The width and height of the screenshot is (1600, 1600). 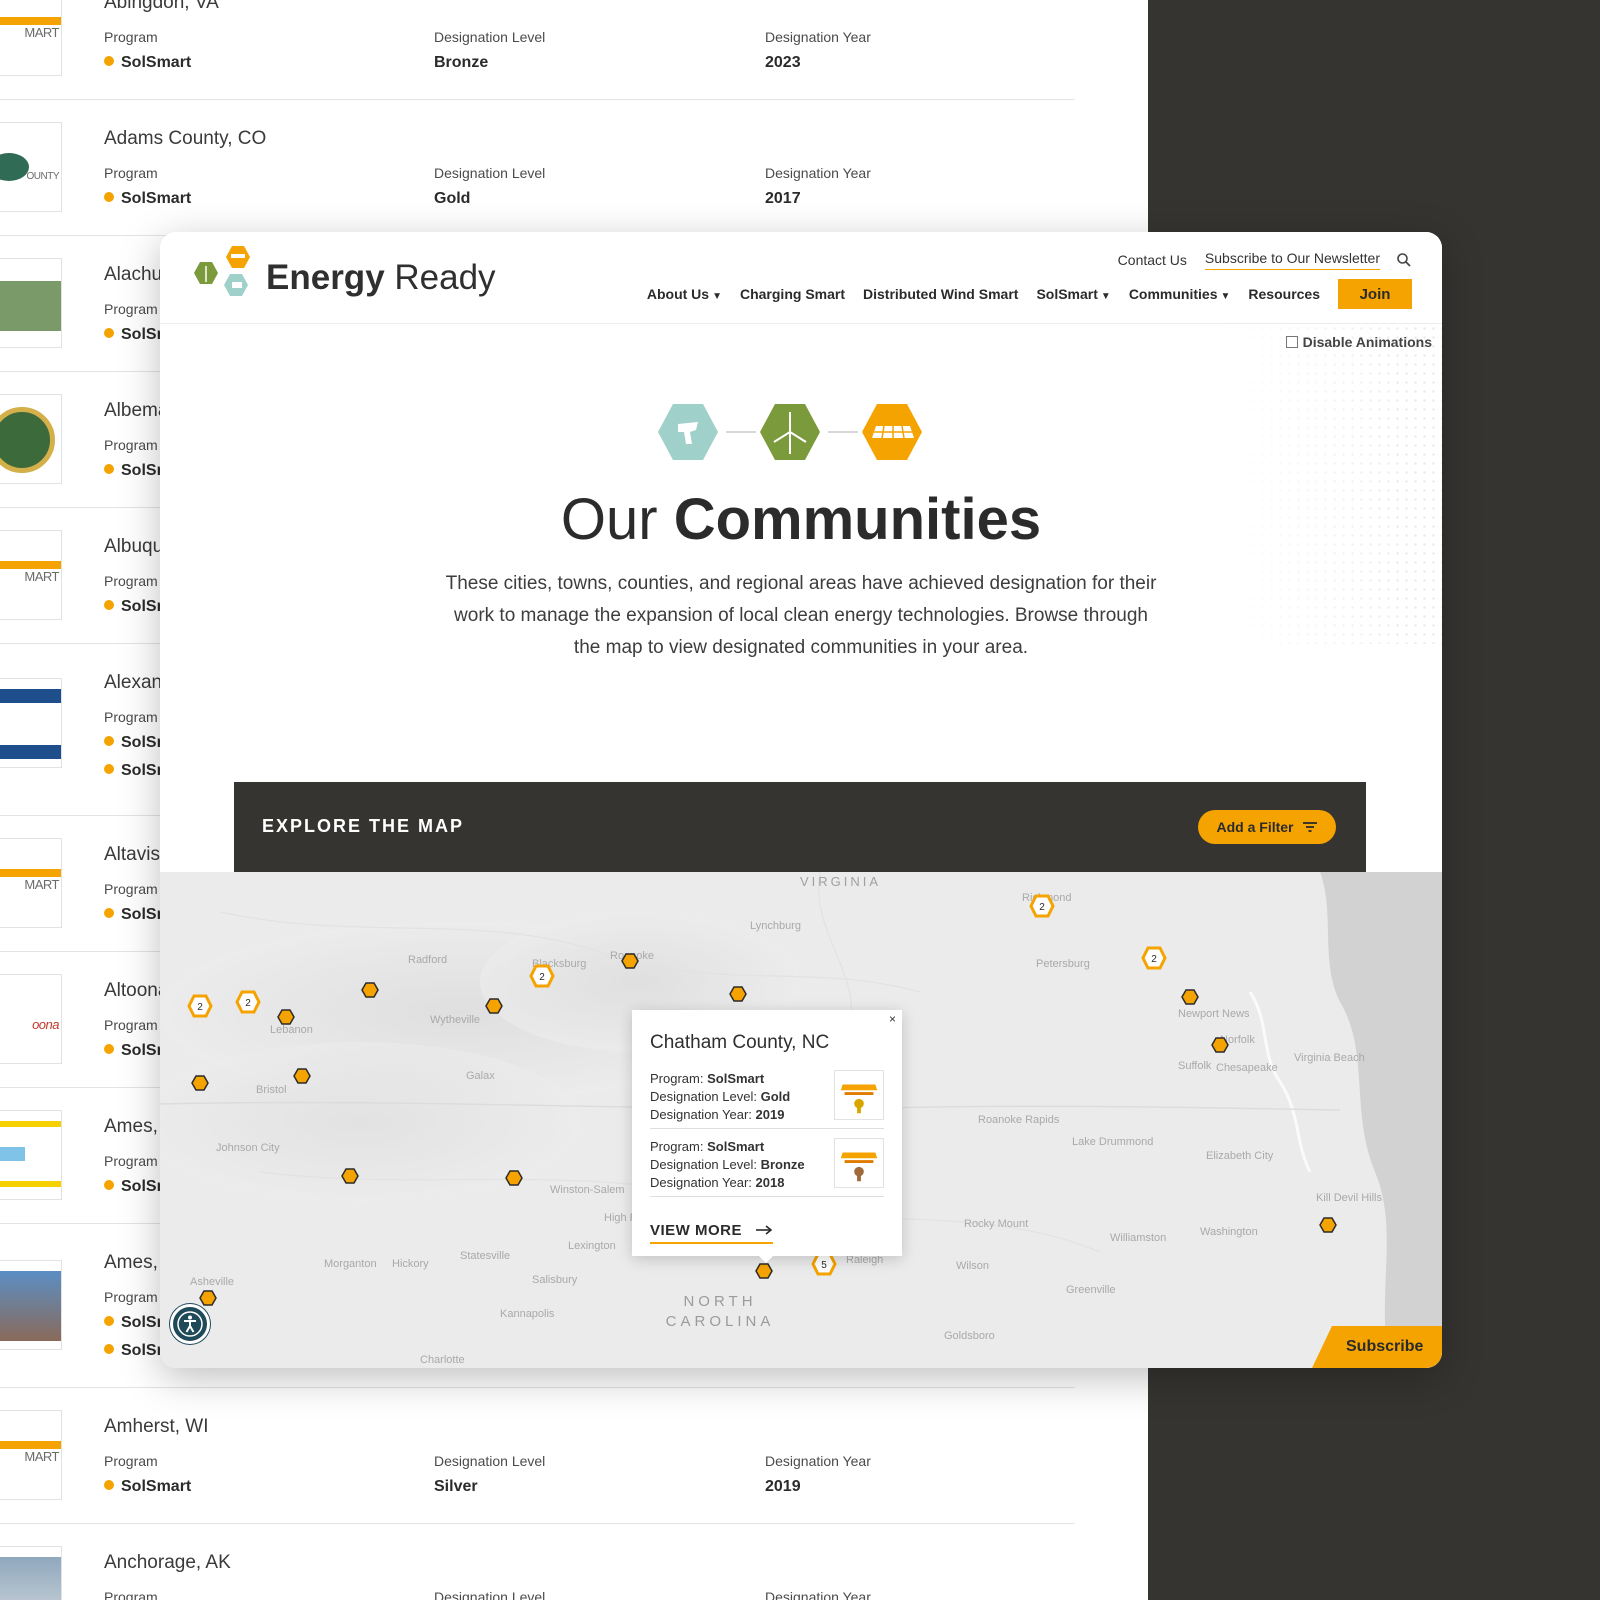 What do you see at coordinates (452, 198) in the screenshot?
I see `level-value: Gold` at bounding box center [452, 198].